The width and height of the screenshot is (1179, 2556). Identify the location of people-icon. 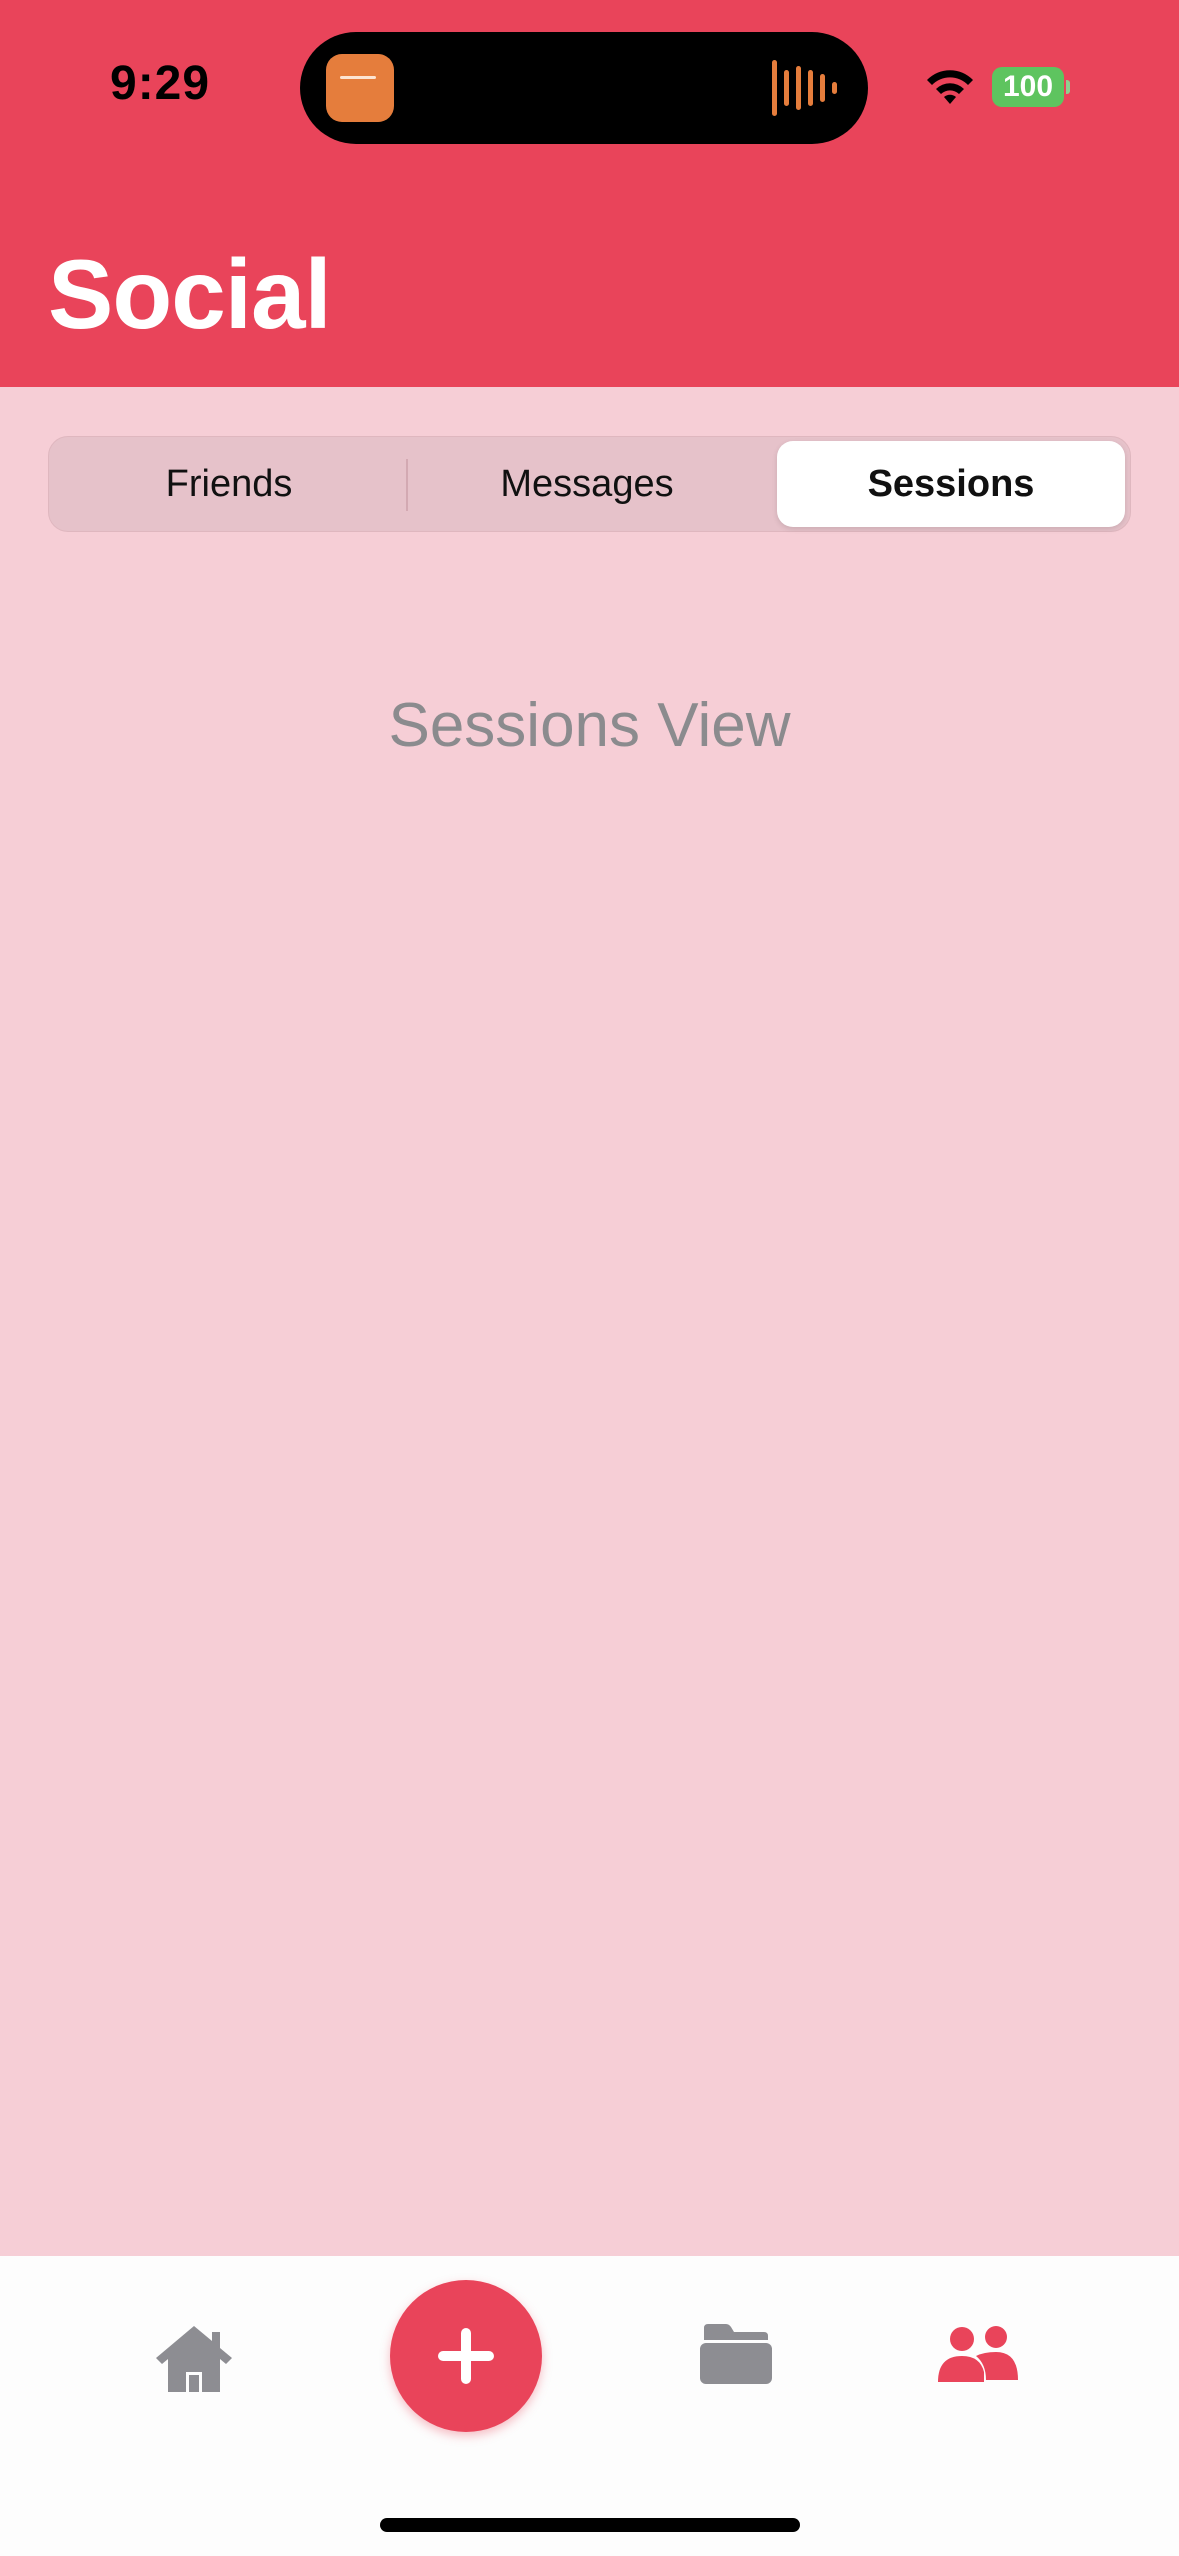
(978, 2355).